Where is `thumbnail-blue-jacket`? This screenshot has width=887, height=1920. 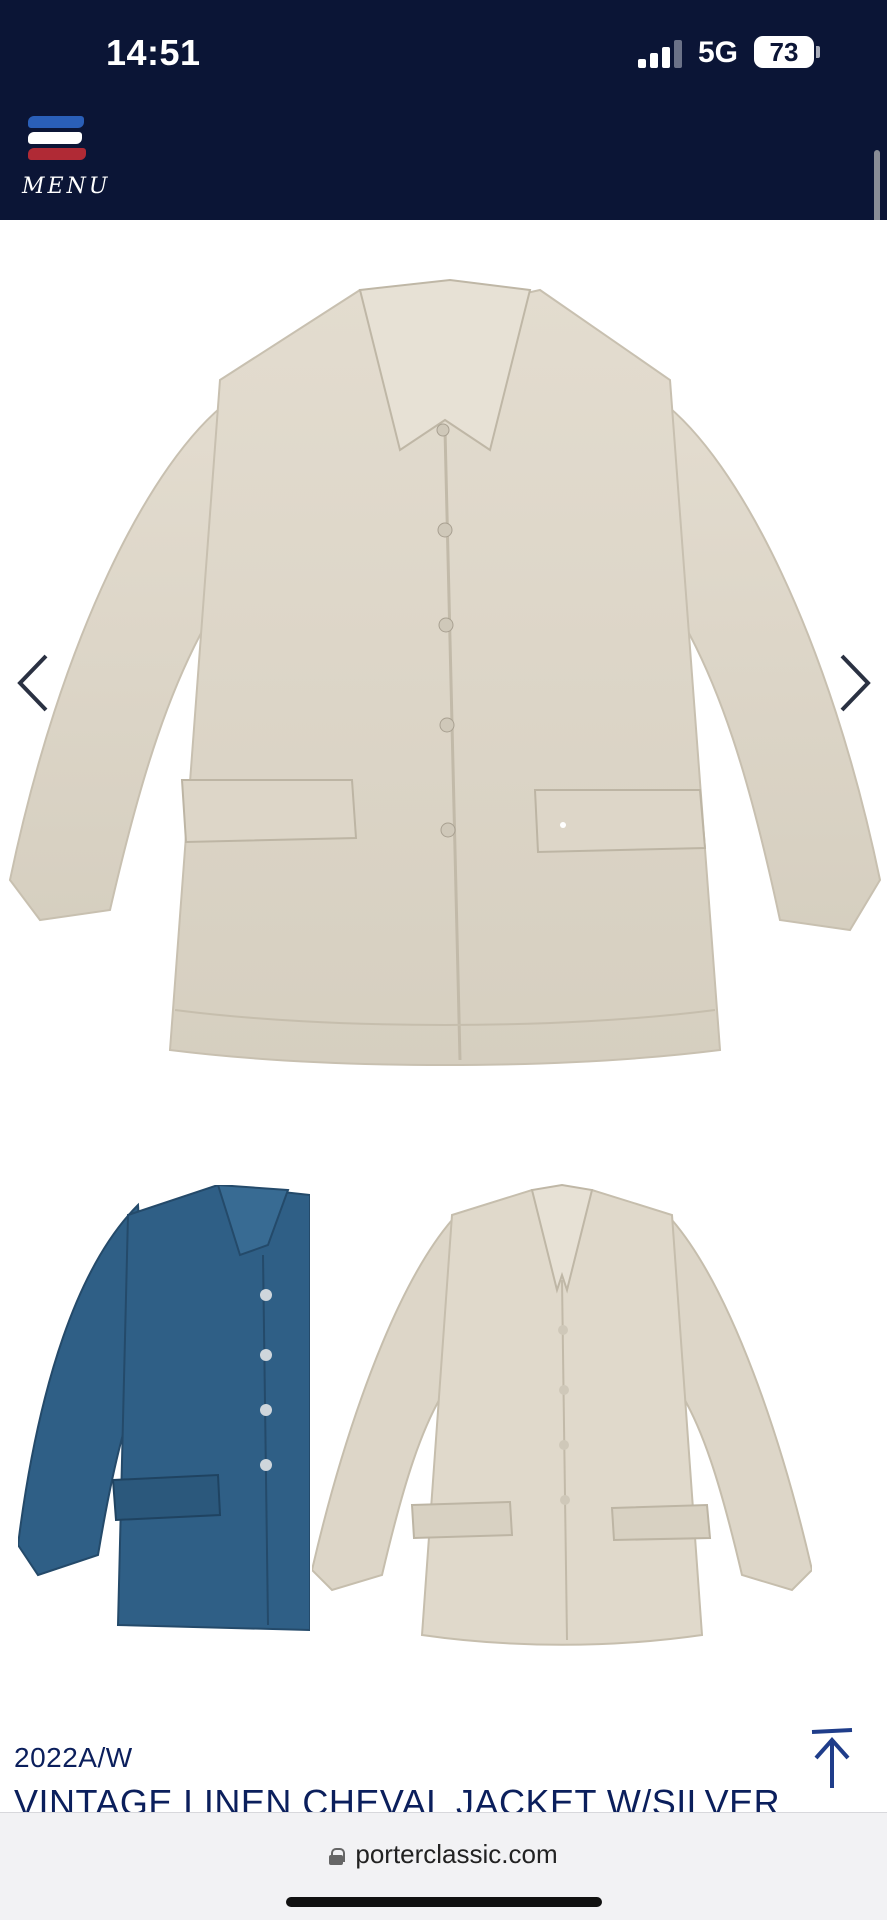
thumbnail-blue-jacket is located at coordinates (164, 1415).